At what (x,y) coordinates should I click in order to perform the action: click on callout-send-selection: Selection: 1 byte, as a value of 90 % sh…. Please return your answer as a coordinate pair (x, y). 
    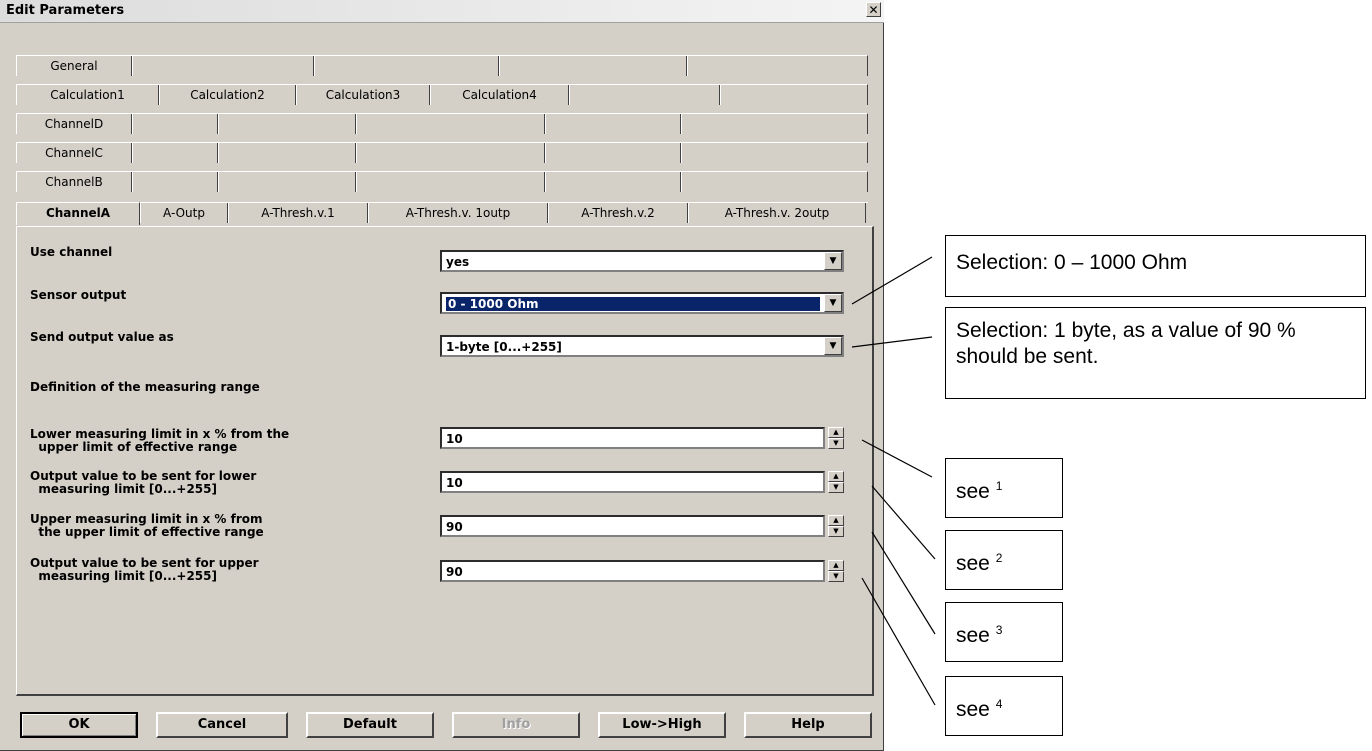
    Looking at the image, I should click on (1155, 353).